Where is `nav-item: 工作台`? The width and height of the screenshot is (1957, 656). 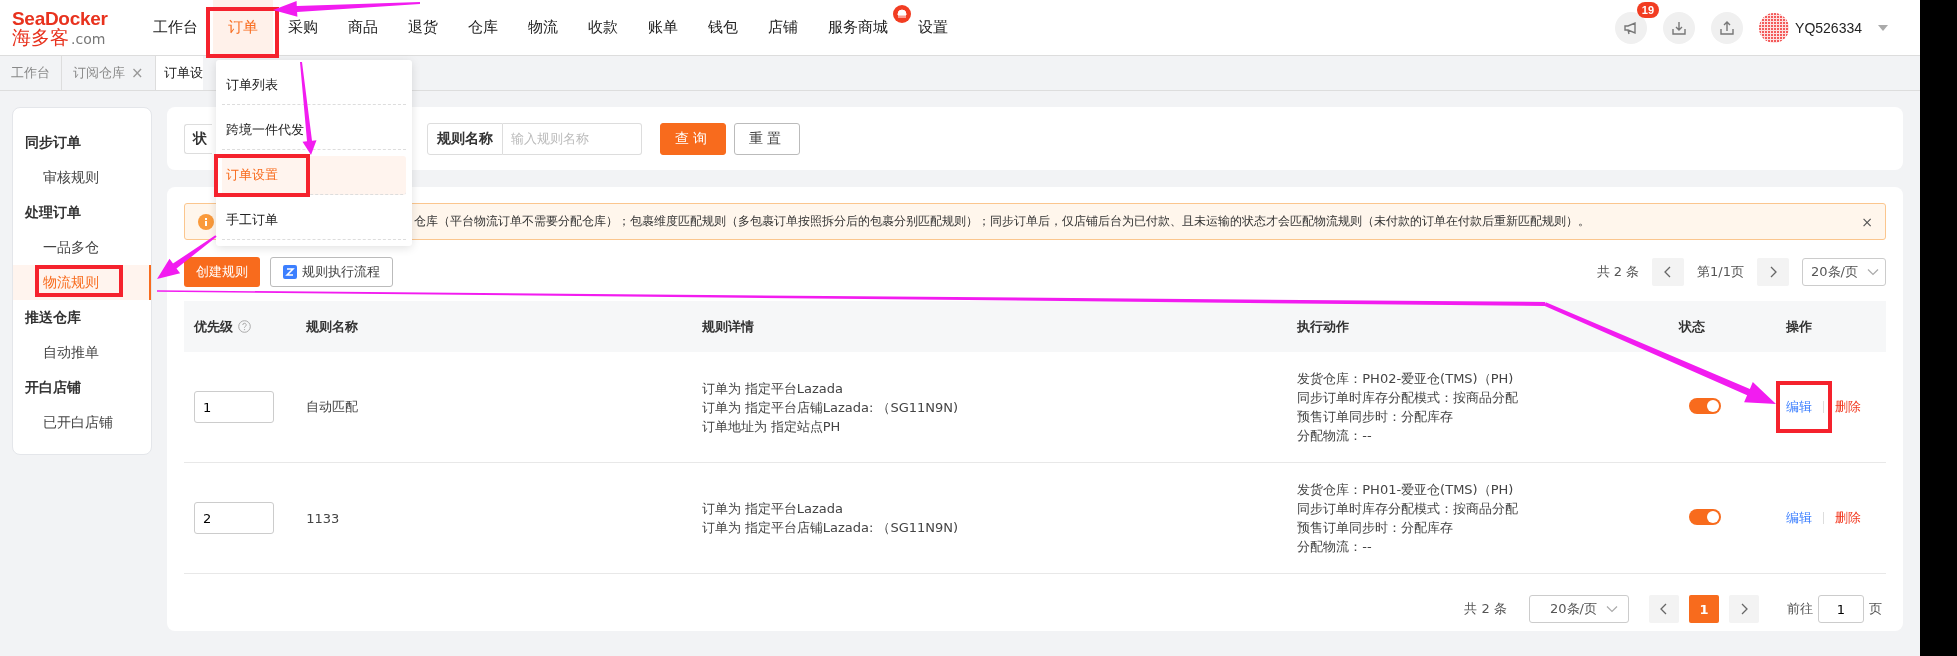 nav-item: 工作台 is located at coordinates (175, 28).